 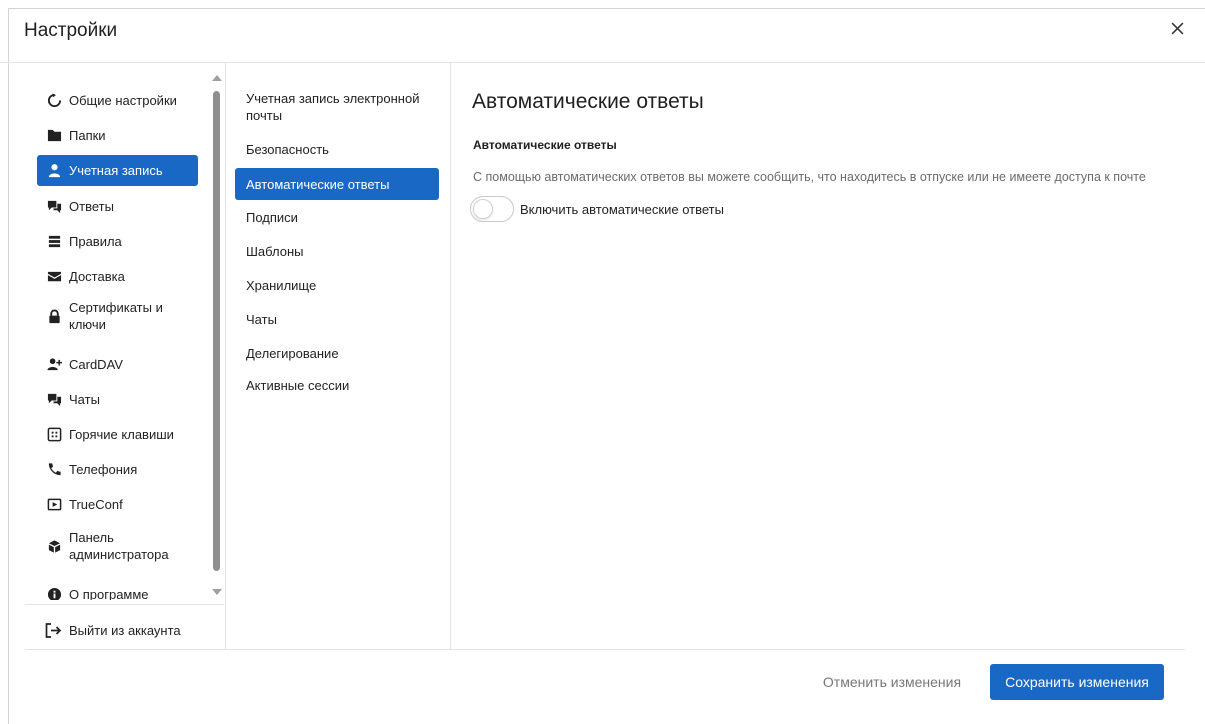 What do you see at coordinates (95, 241) in the screenshot?
I see `sidebar-item-label: Правила` at bounding box center [95, 241].